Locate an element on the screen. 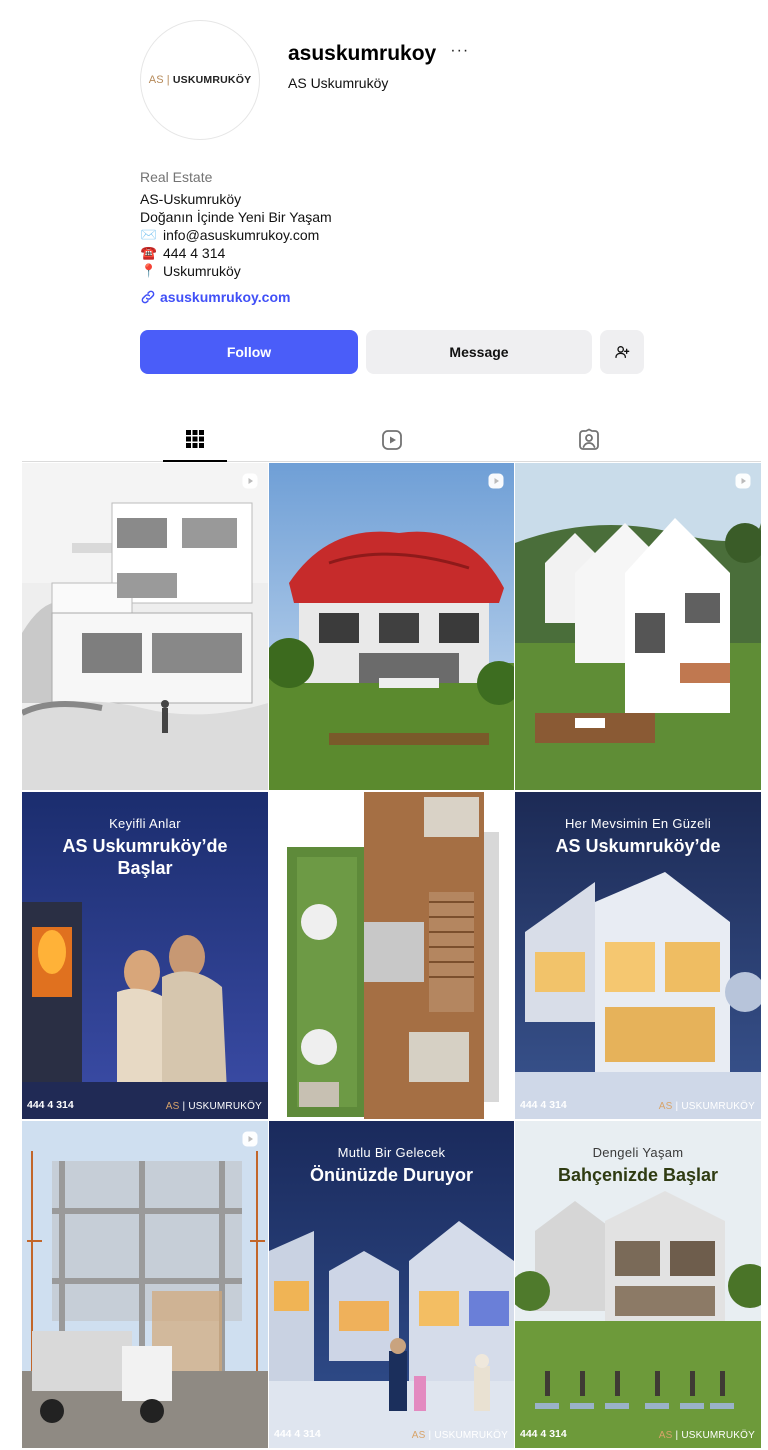 The width and height of the screenshot is (768, 1450). bio-category: Real Estate is located at coordinates (176, 177).